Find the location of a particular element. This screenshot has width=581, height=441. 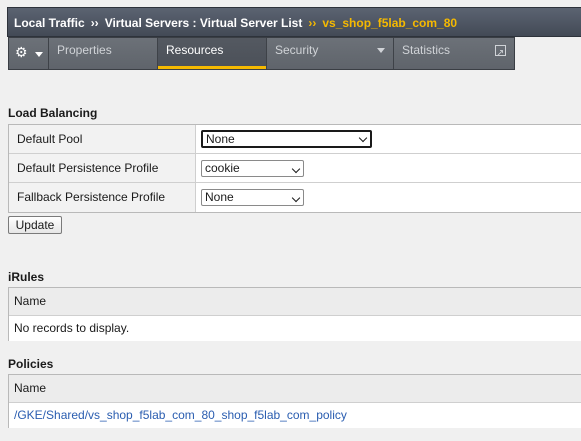

fallback-persistence-row: Fallback Persistence Profile None is located at coordinates (295, 197).